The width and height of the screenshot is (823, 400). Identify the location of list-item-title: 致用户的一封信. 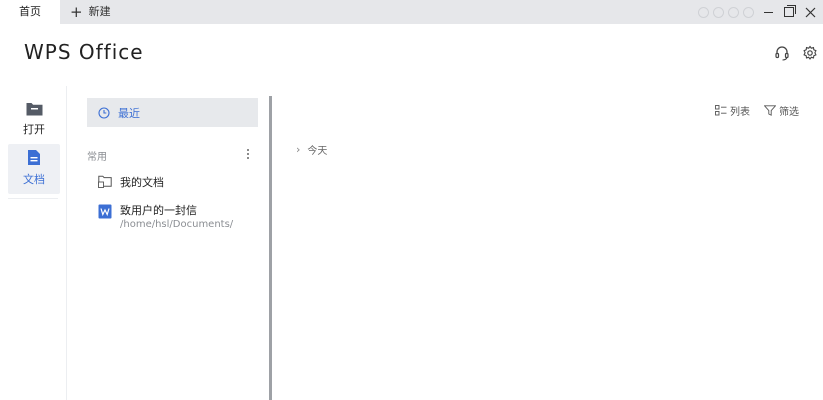
(158, 210).